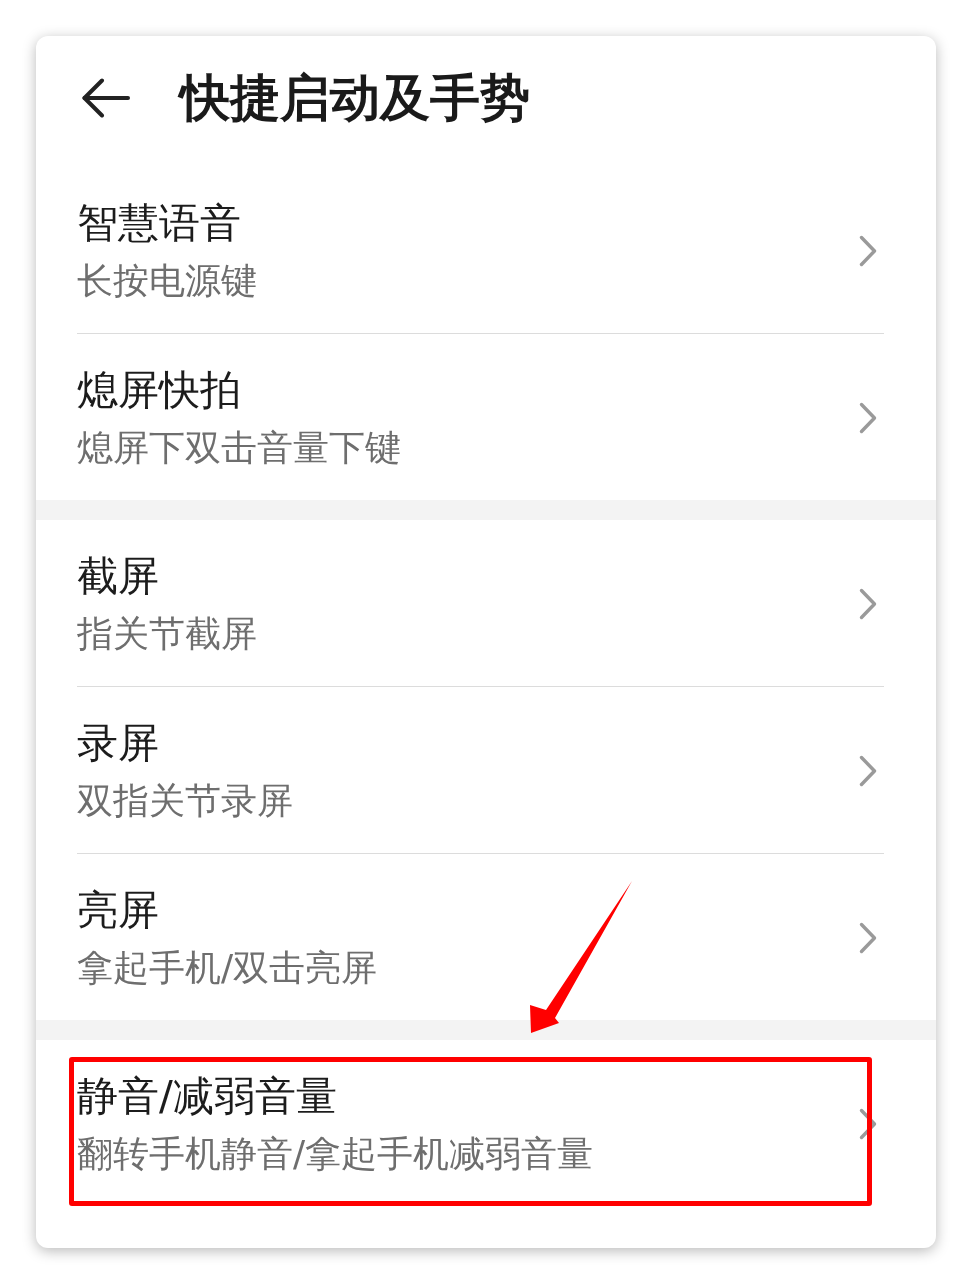  I want to click on setting-title: 熄屏快拍, so click(159, 390).